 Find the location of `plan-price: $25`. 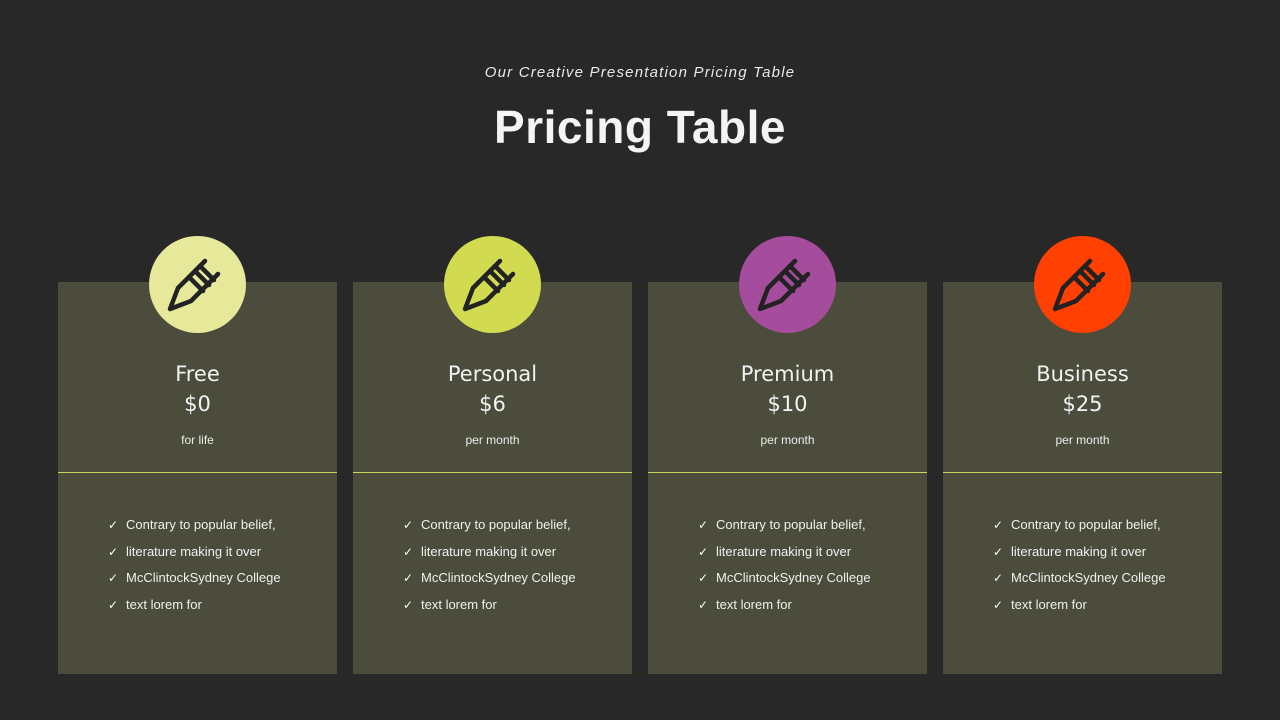

plan-price: $25 is located at coordinates (1082, 404).